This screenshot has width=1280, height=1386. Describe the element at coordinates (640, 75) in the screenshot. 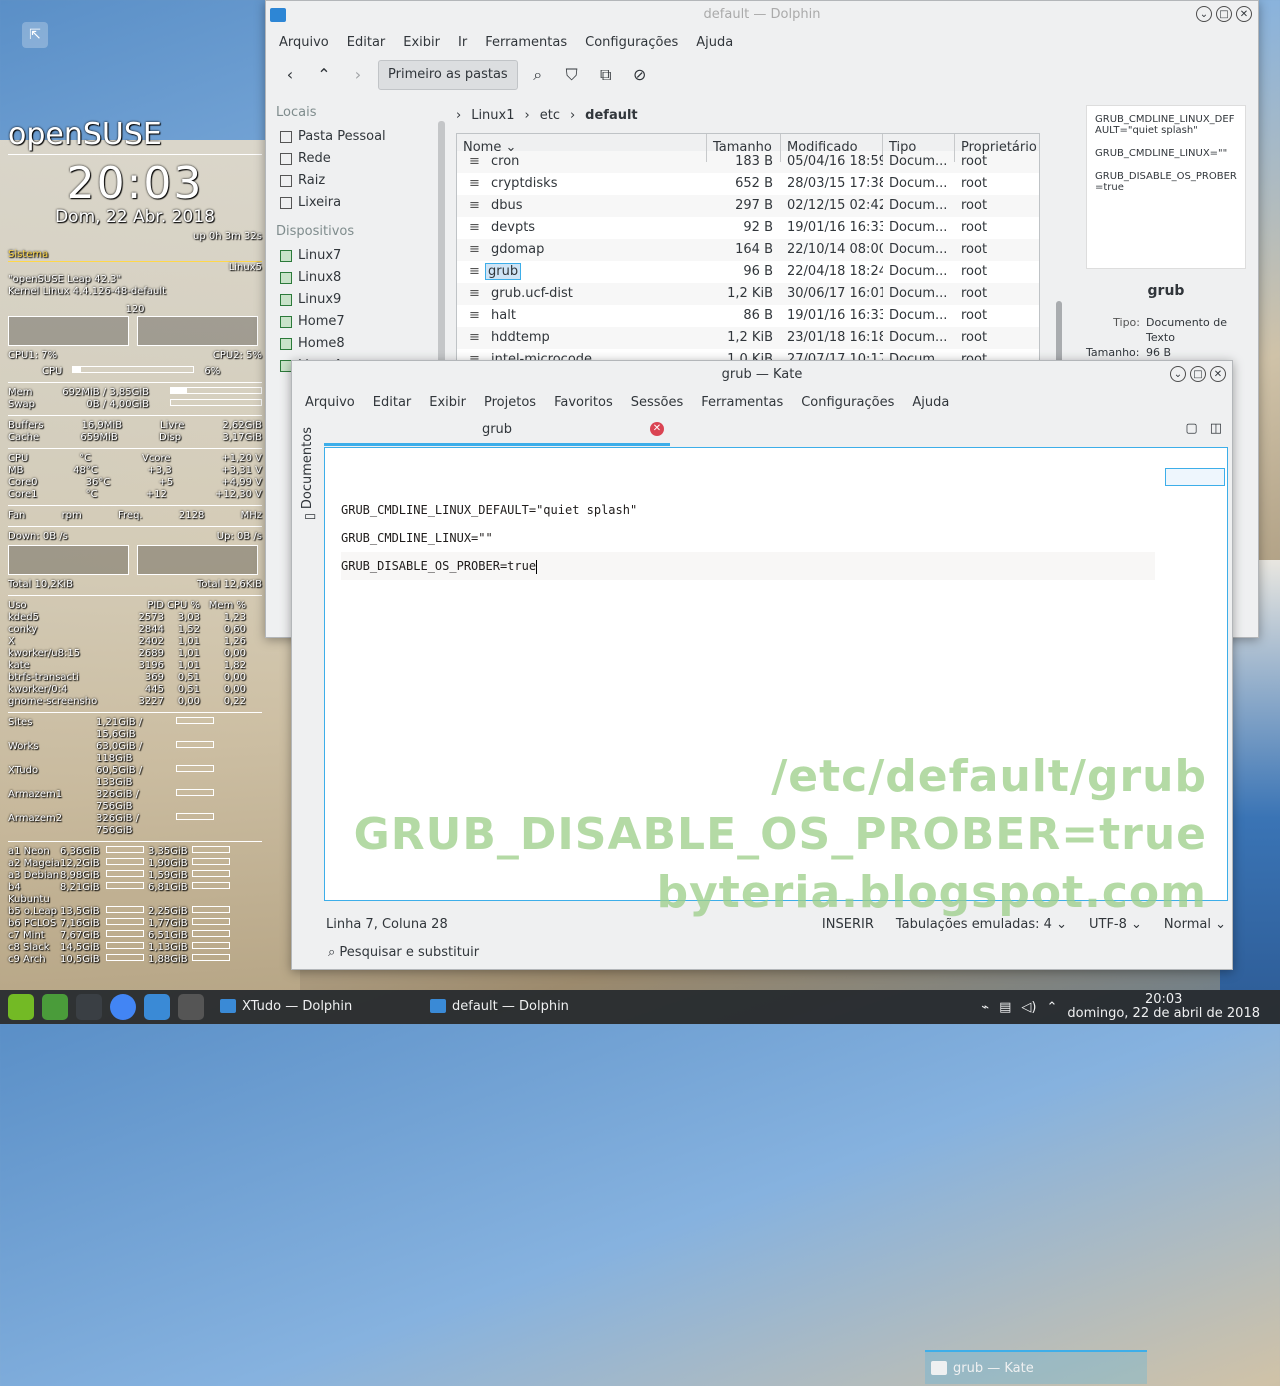

I see `hidden-files-icon: ⊘` at that location.